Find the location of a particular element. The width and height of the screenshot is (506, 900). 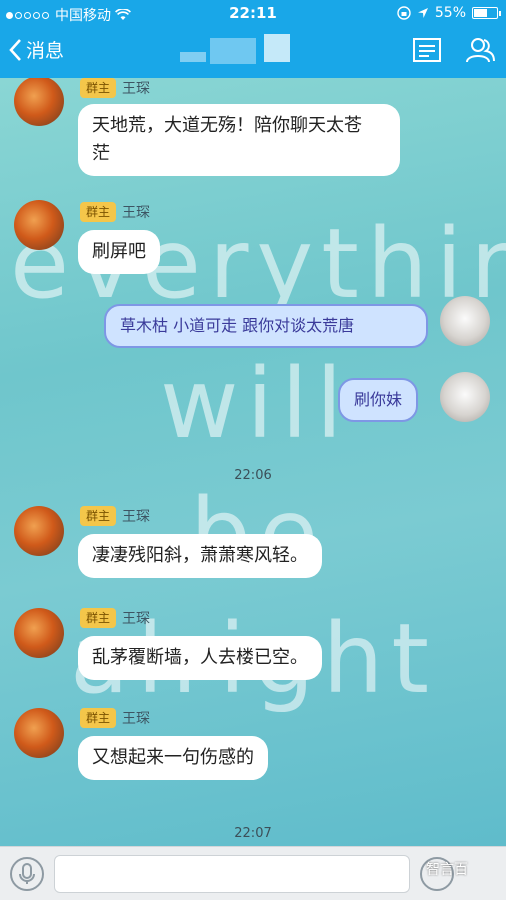

timestamp: 22:07 is located at coordinates (253, 833).